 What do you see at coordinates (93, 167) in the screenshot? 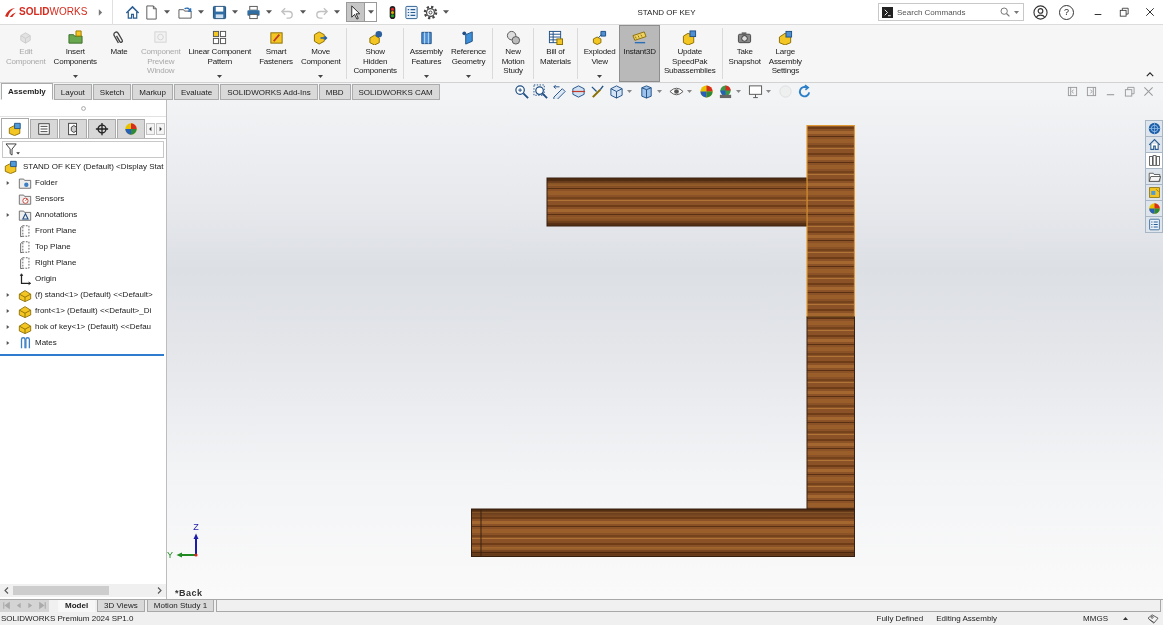
I see `tree-item: STAND OF KEY (Default) <Display Stat` at bounding box center [93, 167].